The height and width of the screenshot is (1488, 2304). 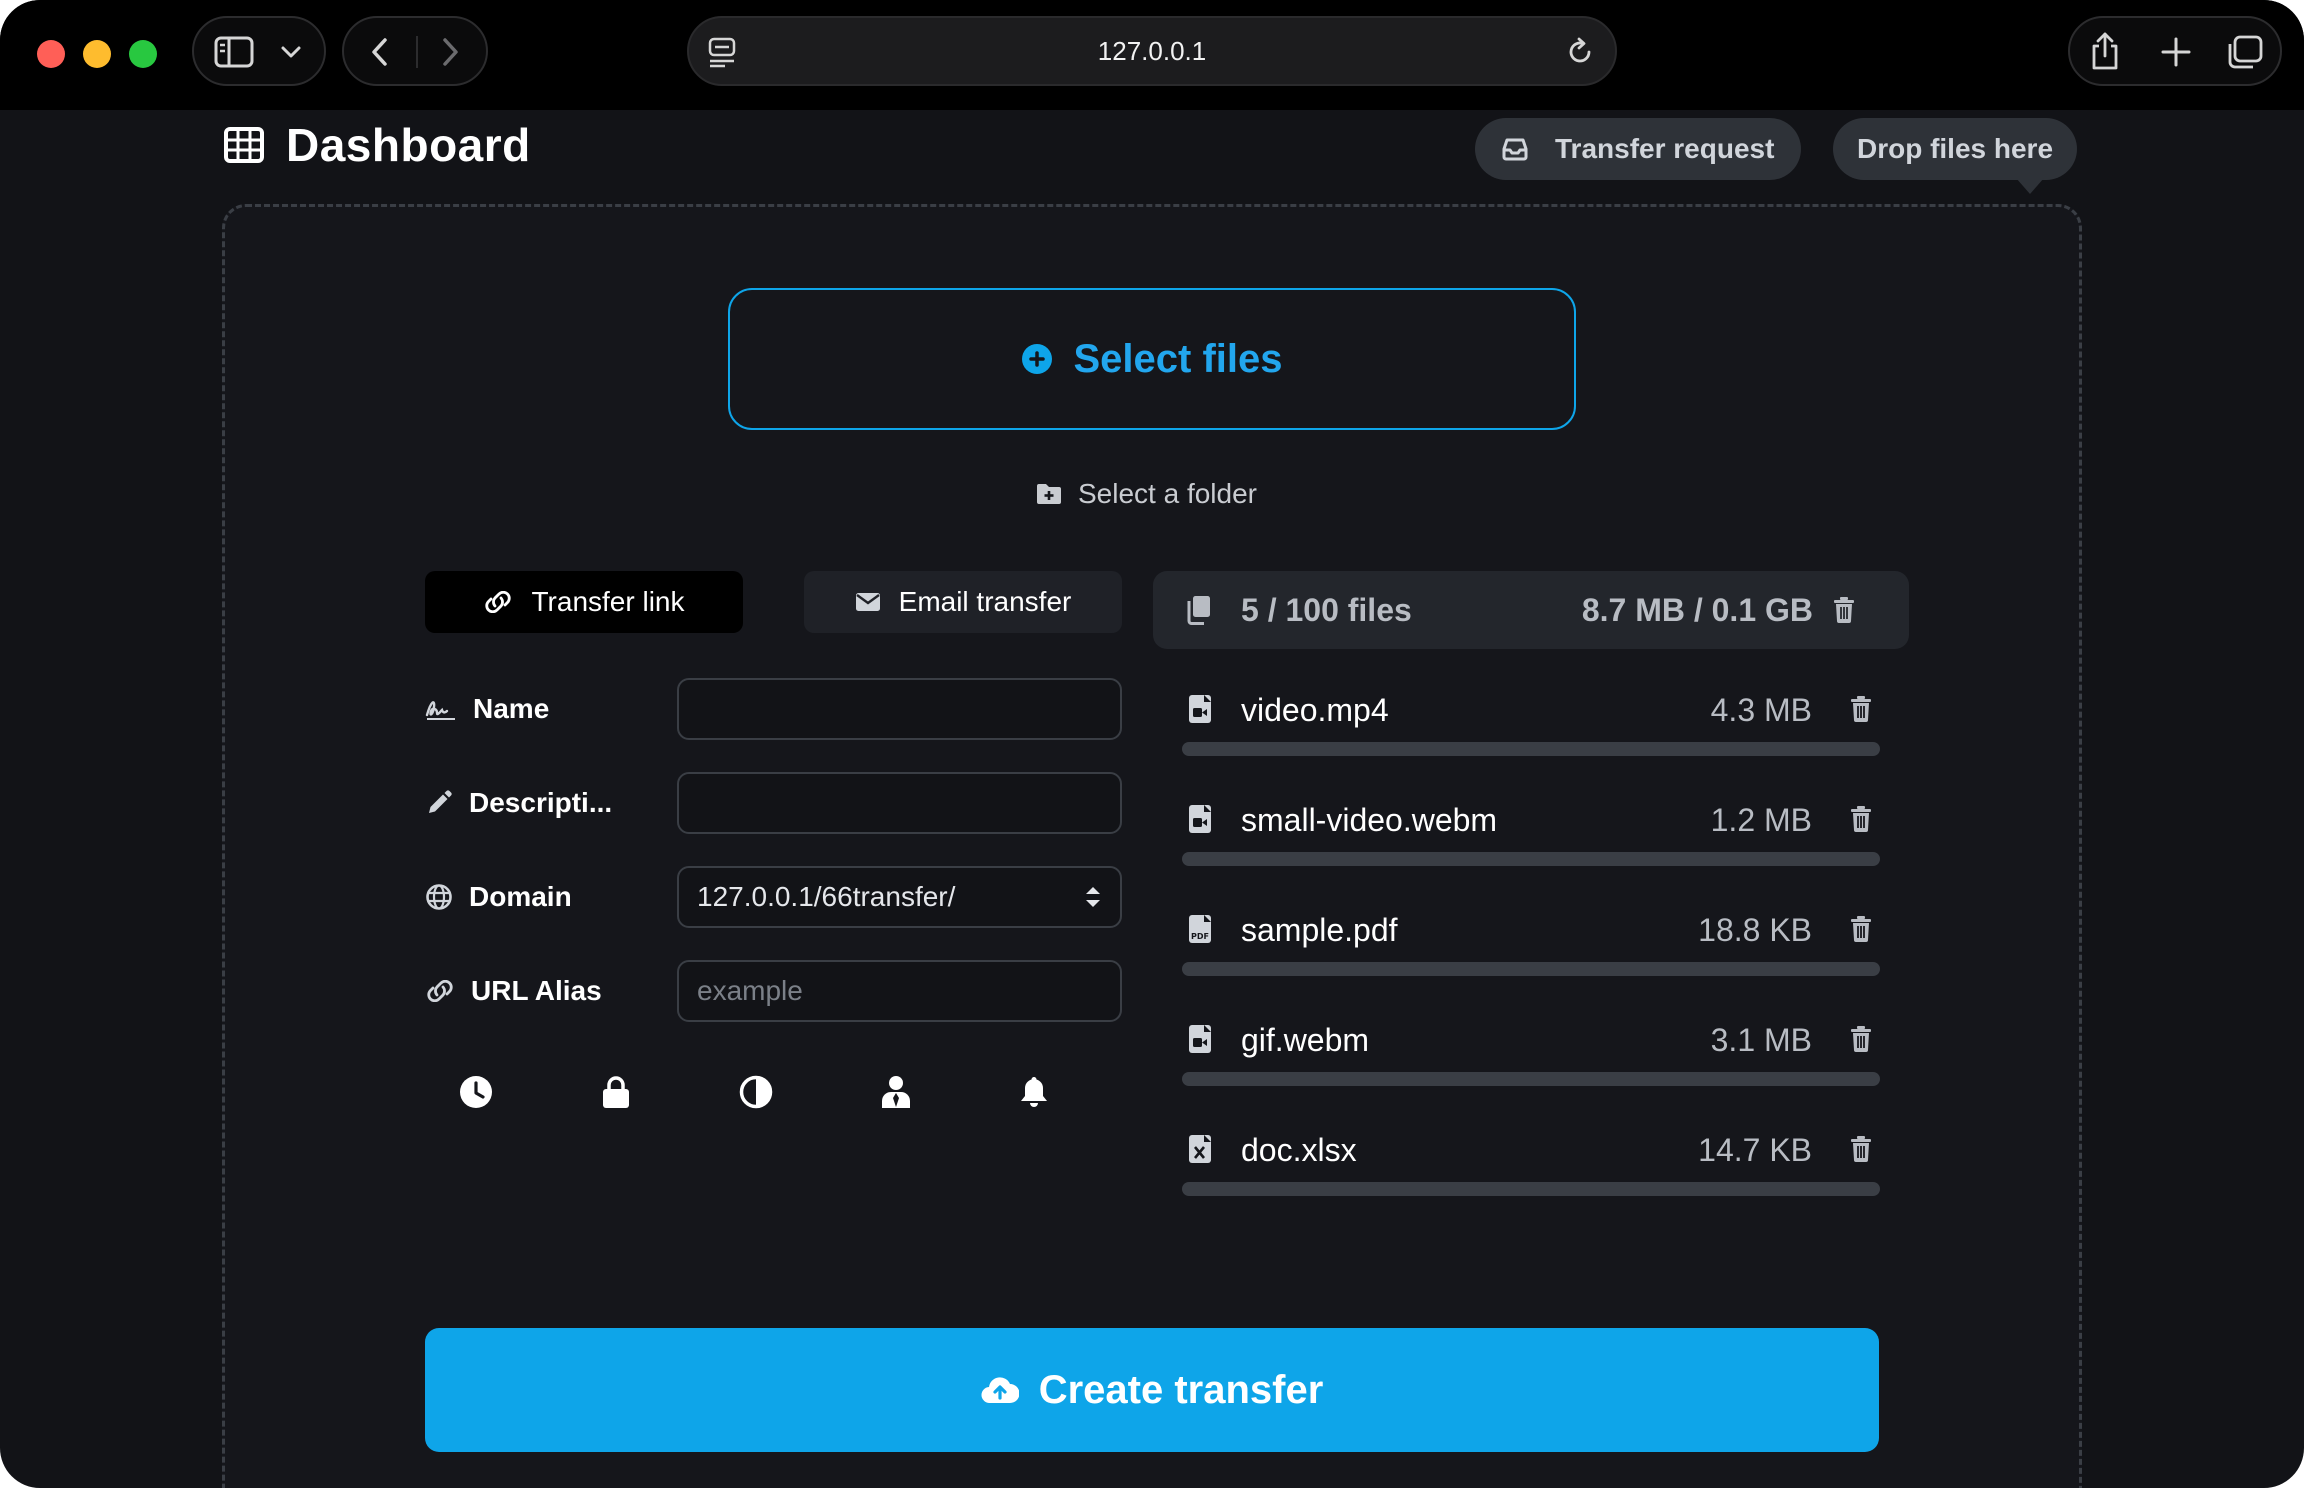 What do you see at coordinates (1299, 1150) in the screenshot?
I see `file-name: doc.xlsx` at bounding box center [1299, 1150].